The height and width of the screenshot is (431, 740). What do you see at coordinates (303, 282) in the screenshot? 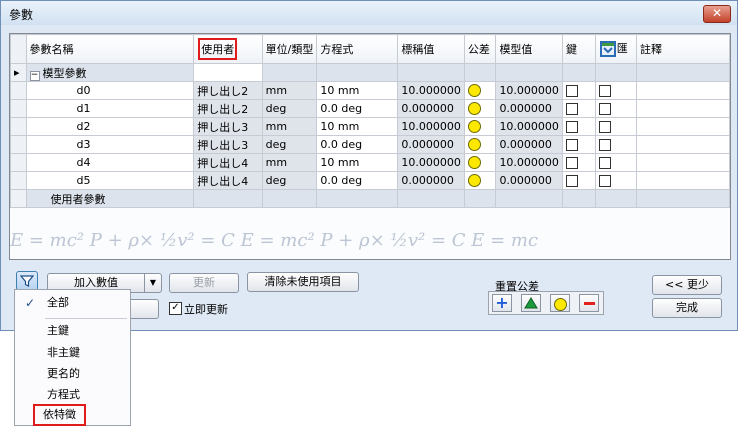
I see `purge-unused-button: 清除未使用項目` at bounding box center [303, 282].